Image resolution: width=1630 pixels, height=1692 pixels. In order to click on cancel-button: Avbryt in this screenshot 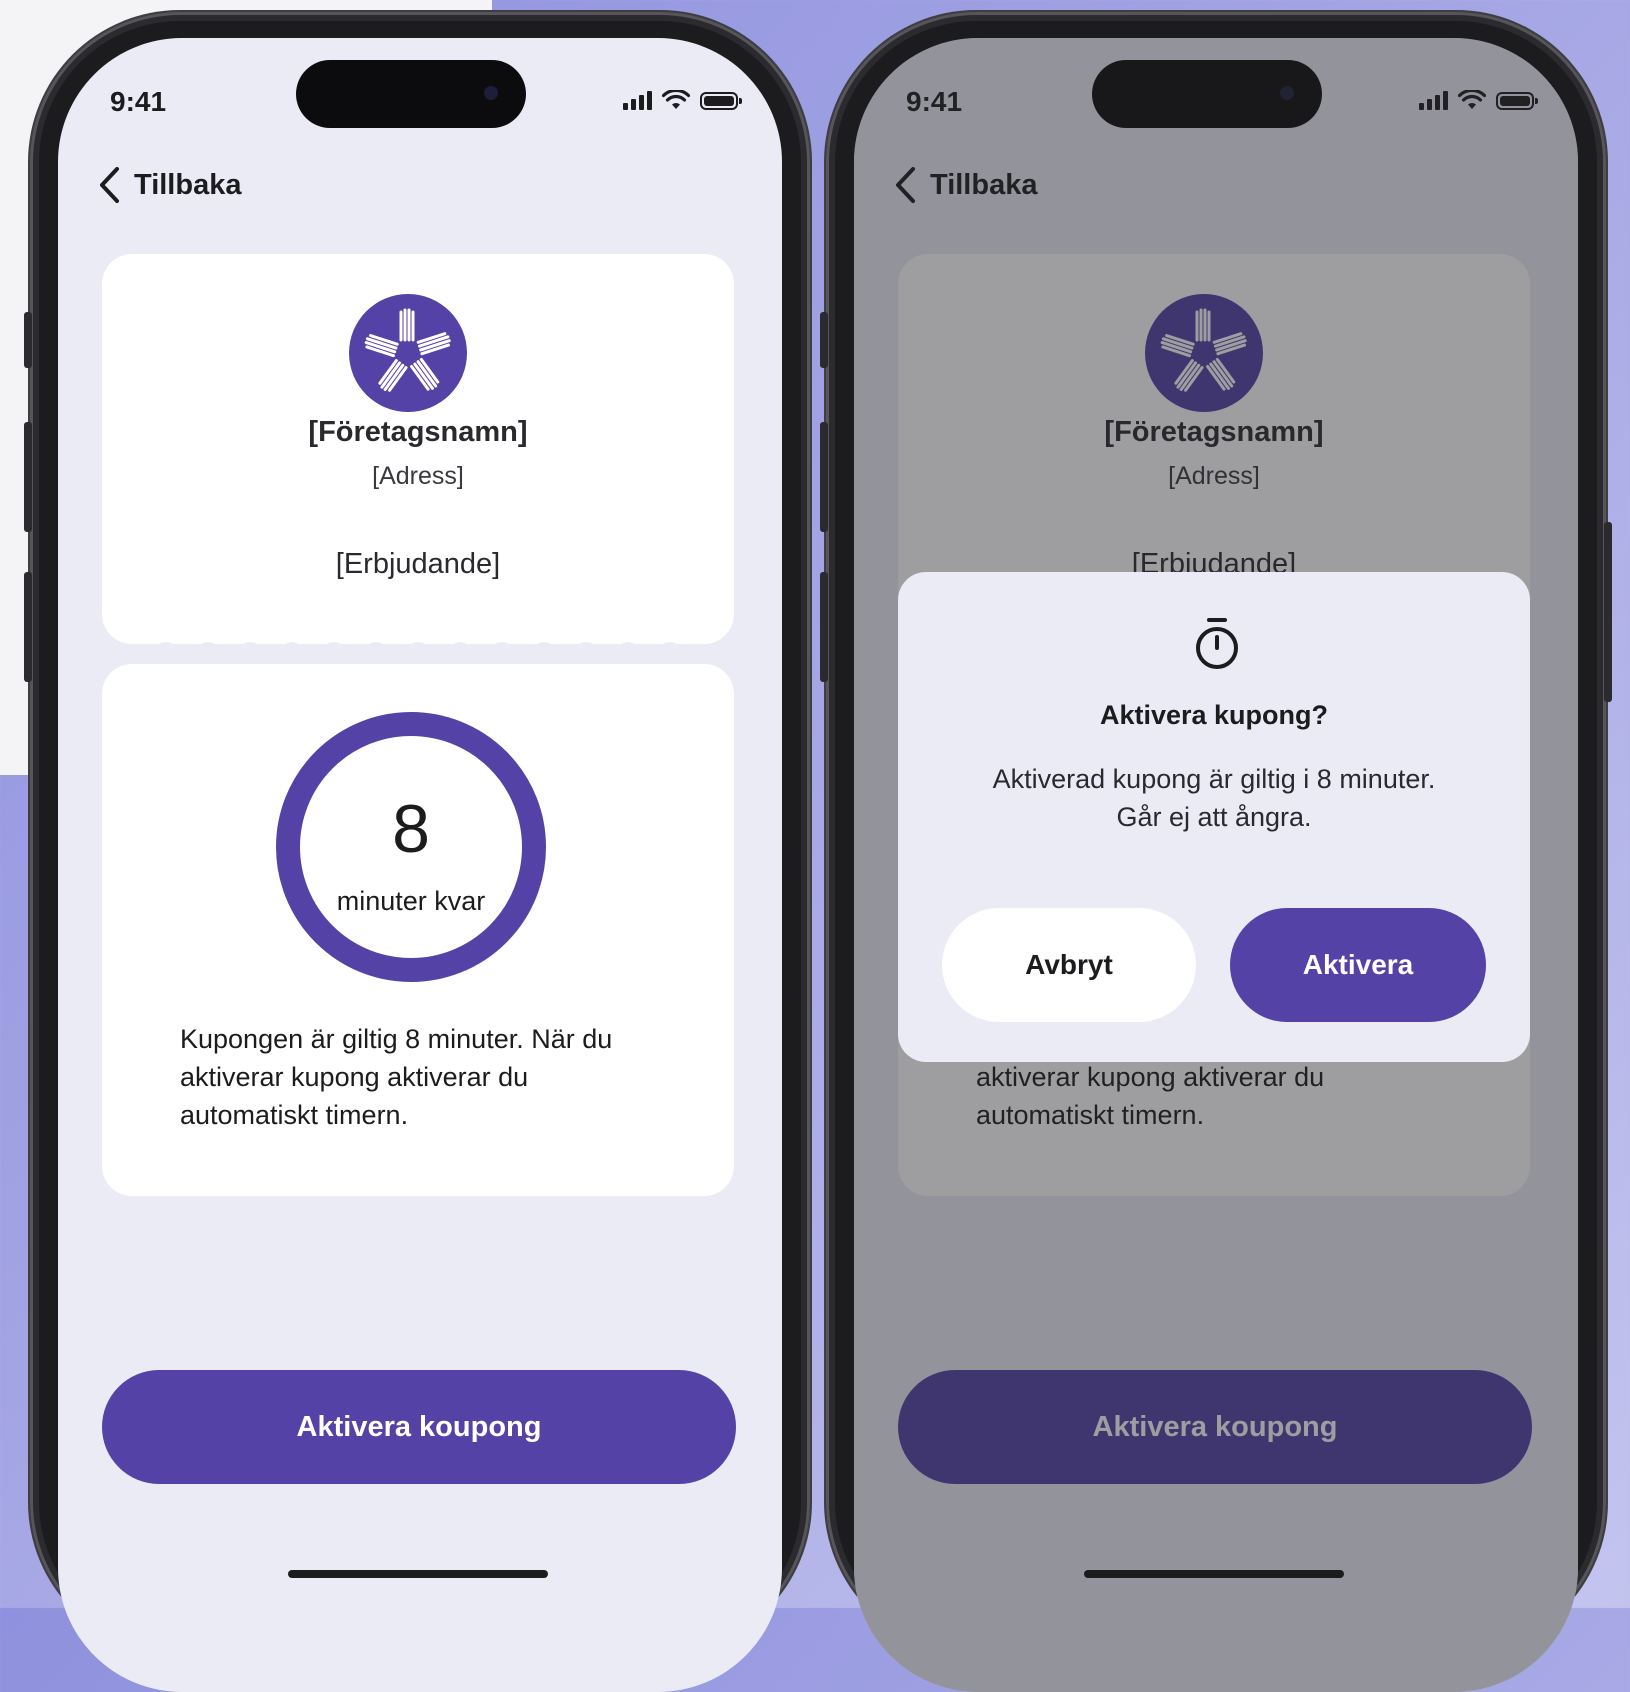, I will do `click(1069, 965)`.